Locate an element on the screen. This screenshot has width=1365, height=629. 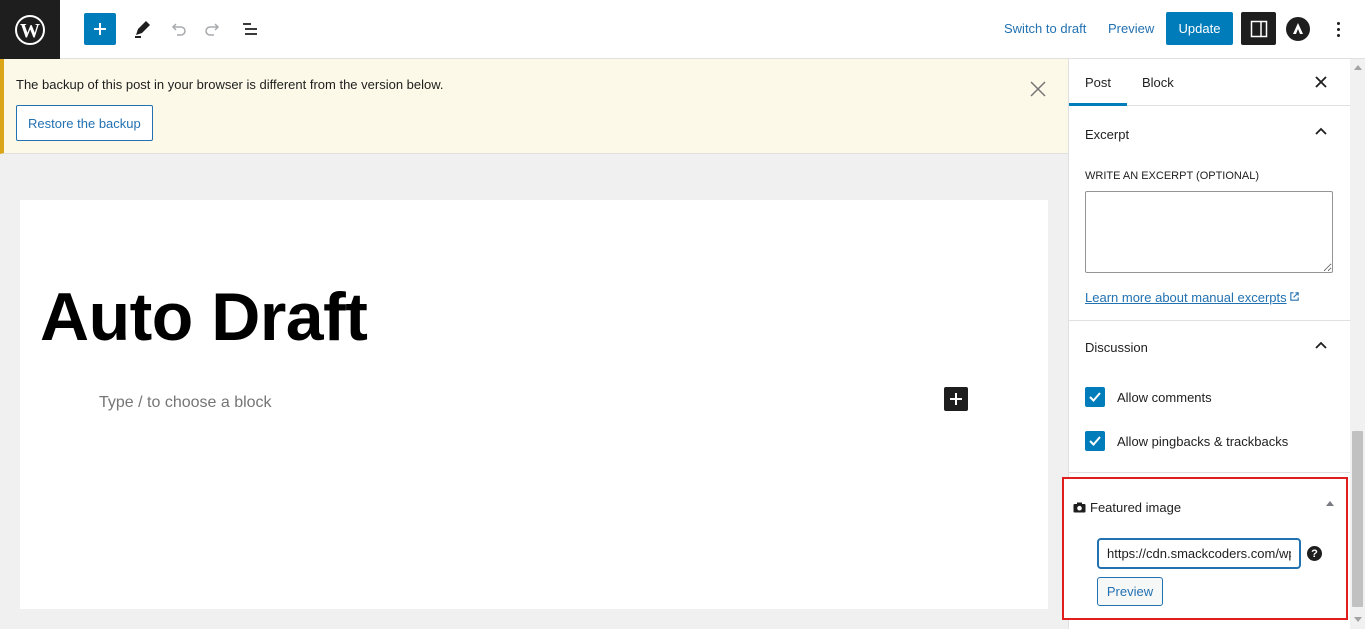
tab-block: Block is located at coordinates (1158, 82).